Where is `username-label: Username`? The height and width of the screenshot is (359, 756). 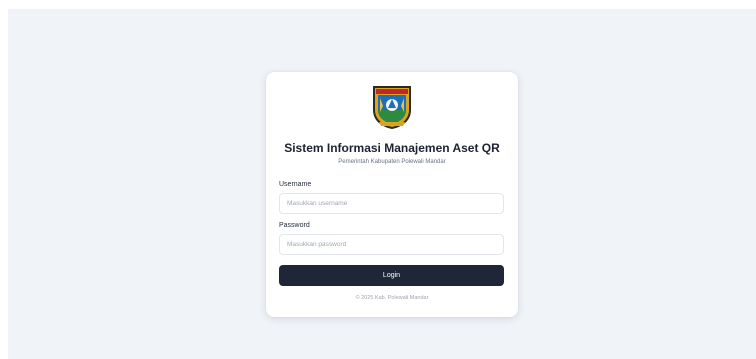
username-label: Username is located at coordinates (295, 184).